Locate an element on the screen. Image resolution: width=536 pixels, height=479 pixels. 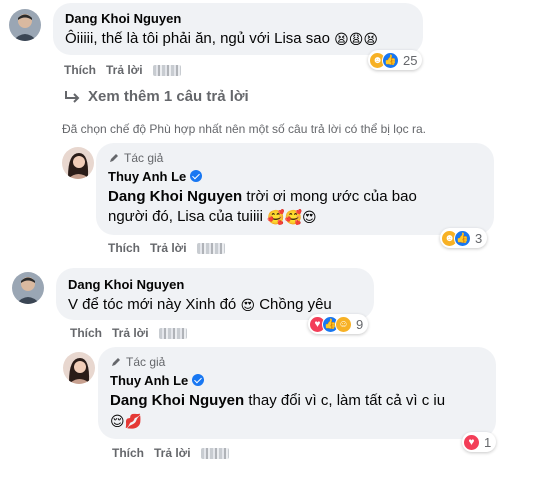
reply-text-a: trời ơi mong ước của bao is located at coordinates (331, 196).